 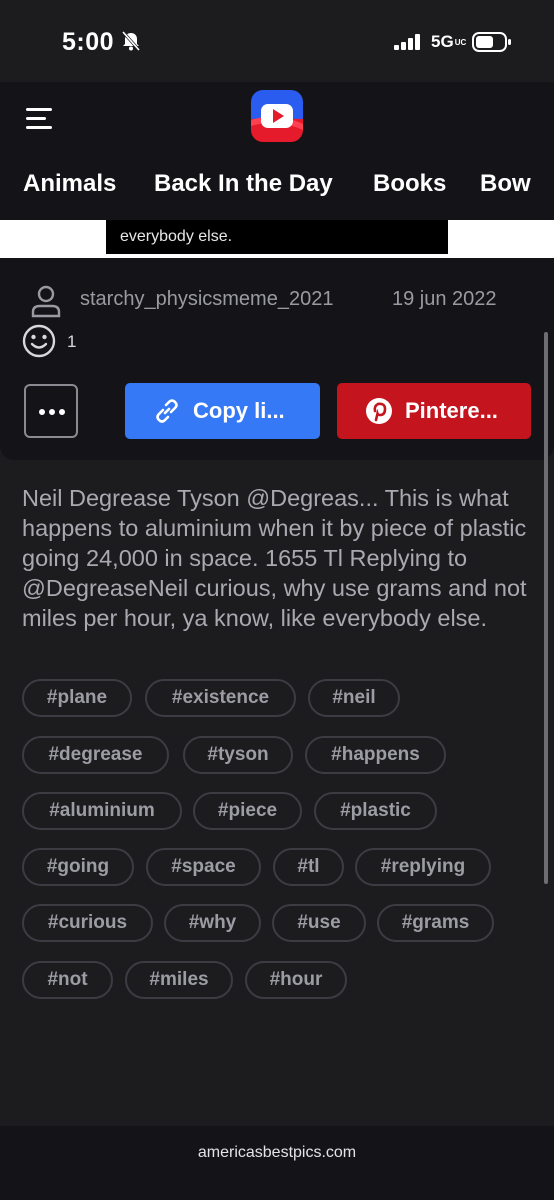 I want to click on battery-icon, so click(x=491, y=42).